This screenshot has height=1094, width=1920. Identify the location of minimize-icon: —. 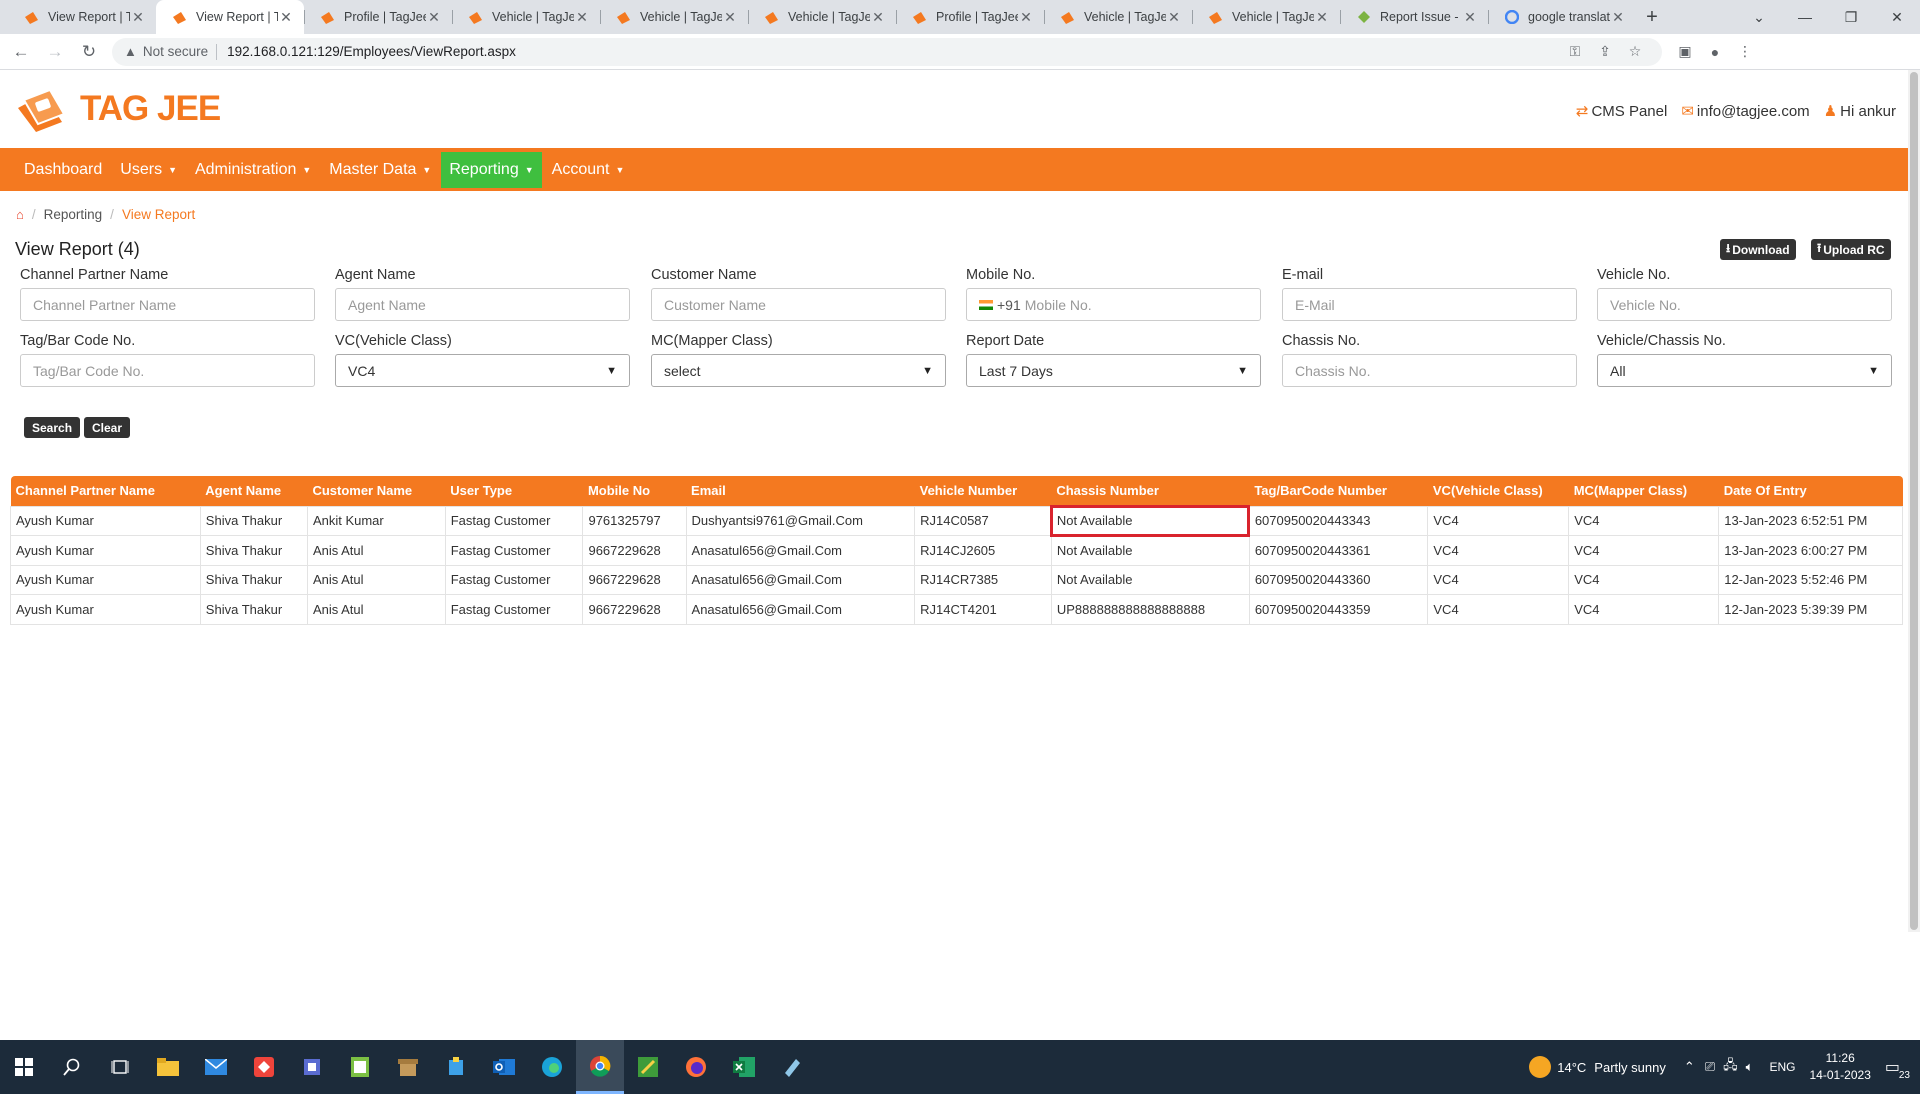
(1805, 17).